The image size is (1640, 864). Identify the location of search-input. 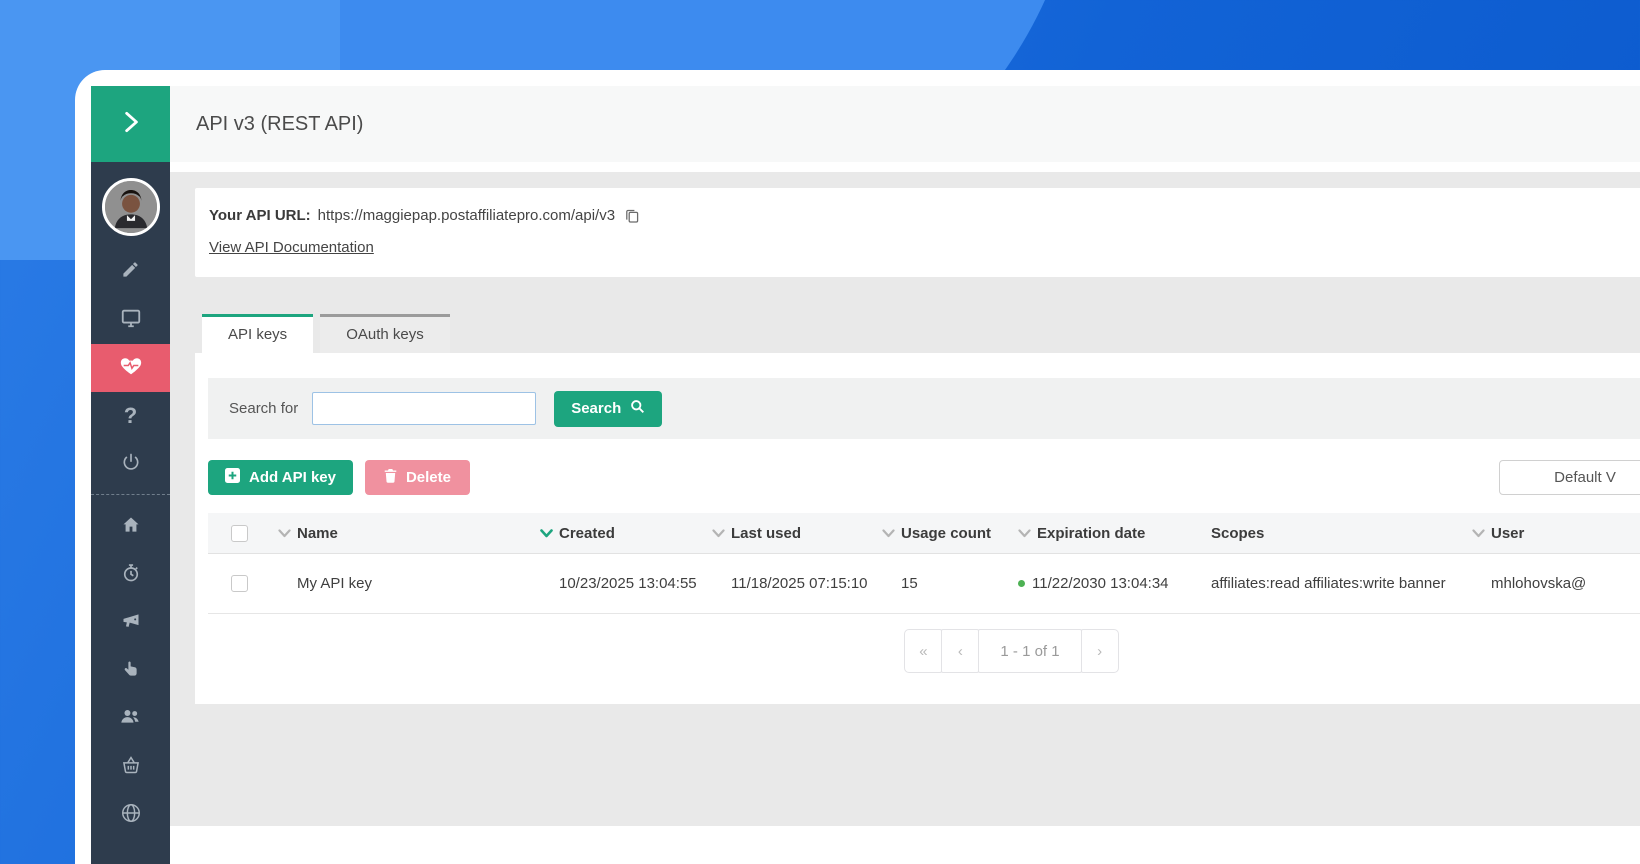
(424, 408).